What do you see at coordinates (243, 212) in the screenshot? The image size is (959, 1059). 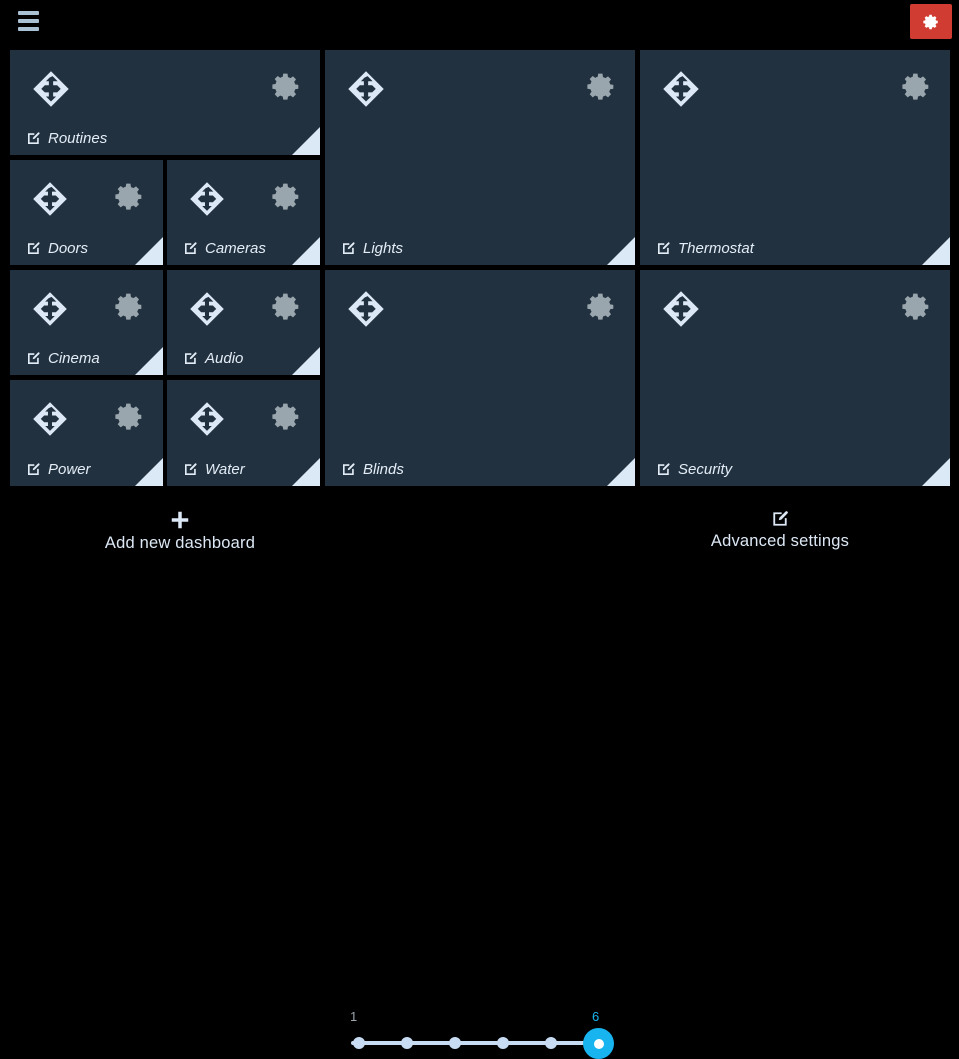 I see `dashboard-tile: Cameras` at bounding box center [243, 212].